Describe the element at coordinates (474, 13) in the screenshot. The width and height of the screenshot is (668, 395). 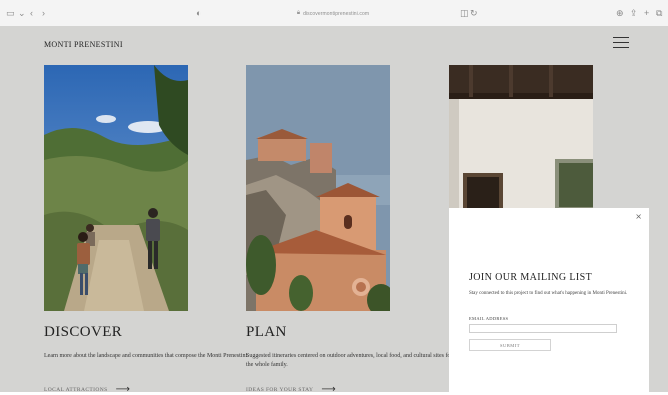
I see `reload-icon: ↻` at that location.